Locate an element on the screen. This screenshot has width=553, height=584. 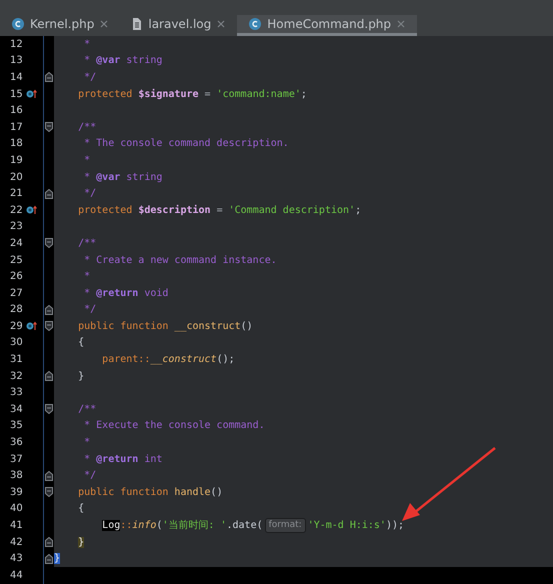
line-number: 15 is located at coordinates (17, 95).